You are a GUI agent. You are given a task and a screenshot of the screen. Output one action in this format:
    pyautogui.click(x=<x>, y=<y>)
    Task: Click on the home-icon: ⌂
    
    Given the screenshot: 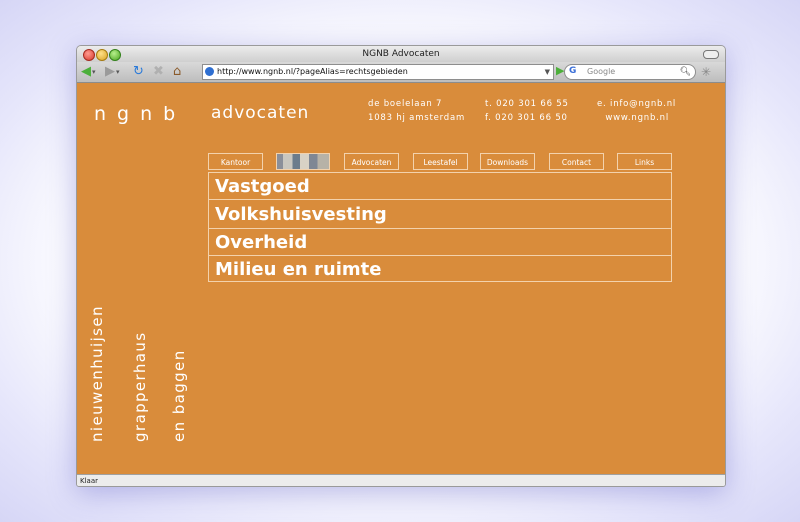 What is the action you would take?
    pyautogui.click(x=177, y=72)
    